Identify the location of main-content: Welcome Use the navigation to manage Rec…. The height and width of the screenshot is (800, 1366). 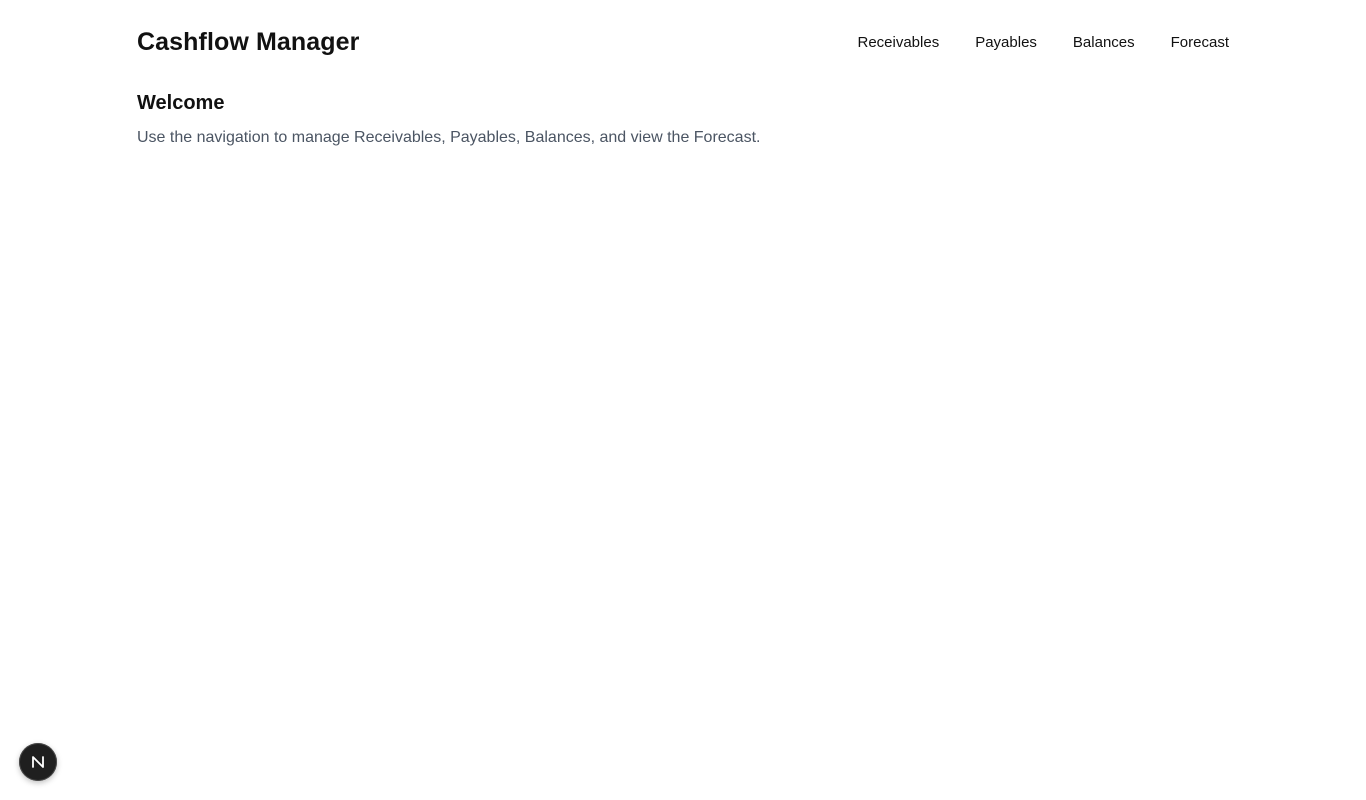
(683, 115).